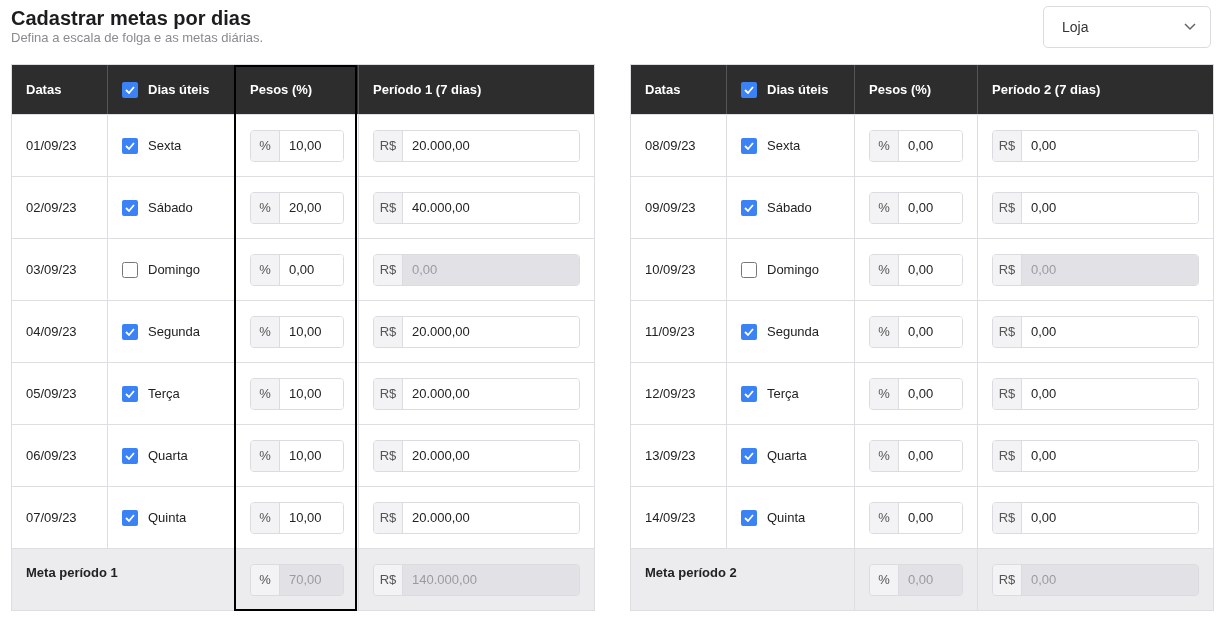 The image size is (1217, 622). Describe the element at coordinates (51, 331) in the screenshot. I see `date-text: 04/09/23` at that location.